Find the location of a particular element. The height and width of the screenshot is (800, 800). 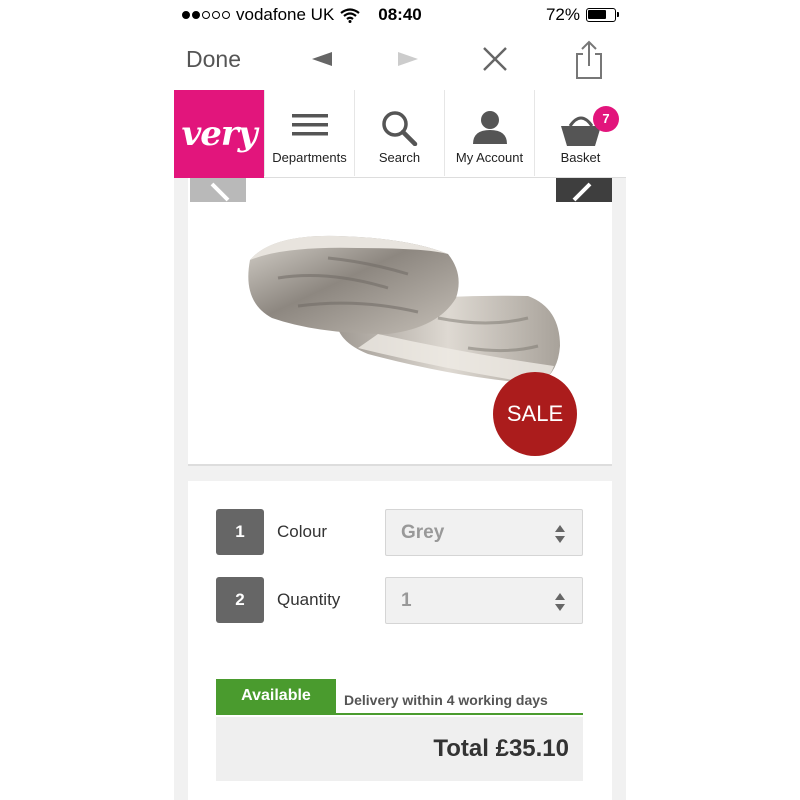

delivery-text: Delivery within 4 working days is located at coordinates (446, 700).